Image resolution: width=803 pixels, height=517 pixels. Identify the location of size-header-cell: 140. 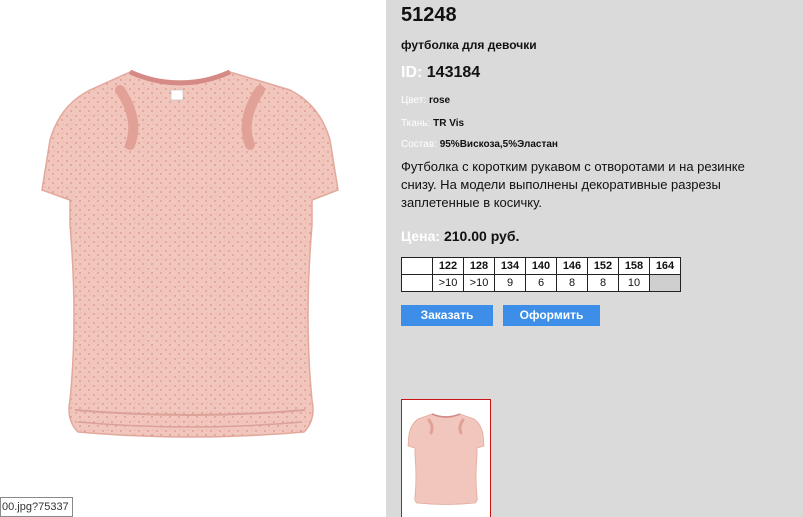
(541, 266).